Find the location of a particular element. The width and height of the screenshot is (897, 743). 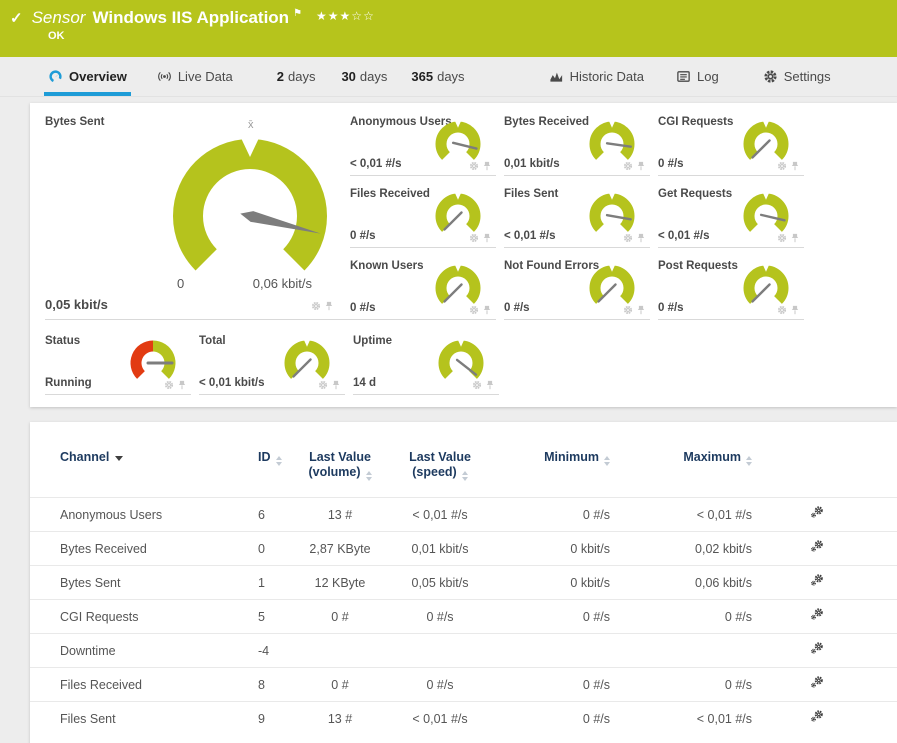

column-header-last-value-volume: Last Value (volume) is located at coordinates (340, 474).